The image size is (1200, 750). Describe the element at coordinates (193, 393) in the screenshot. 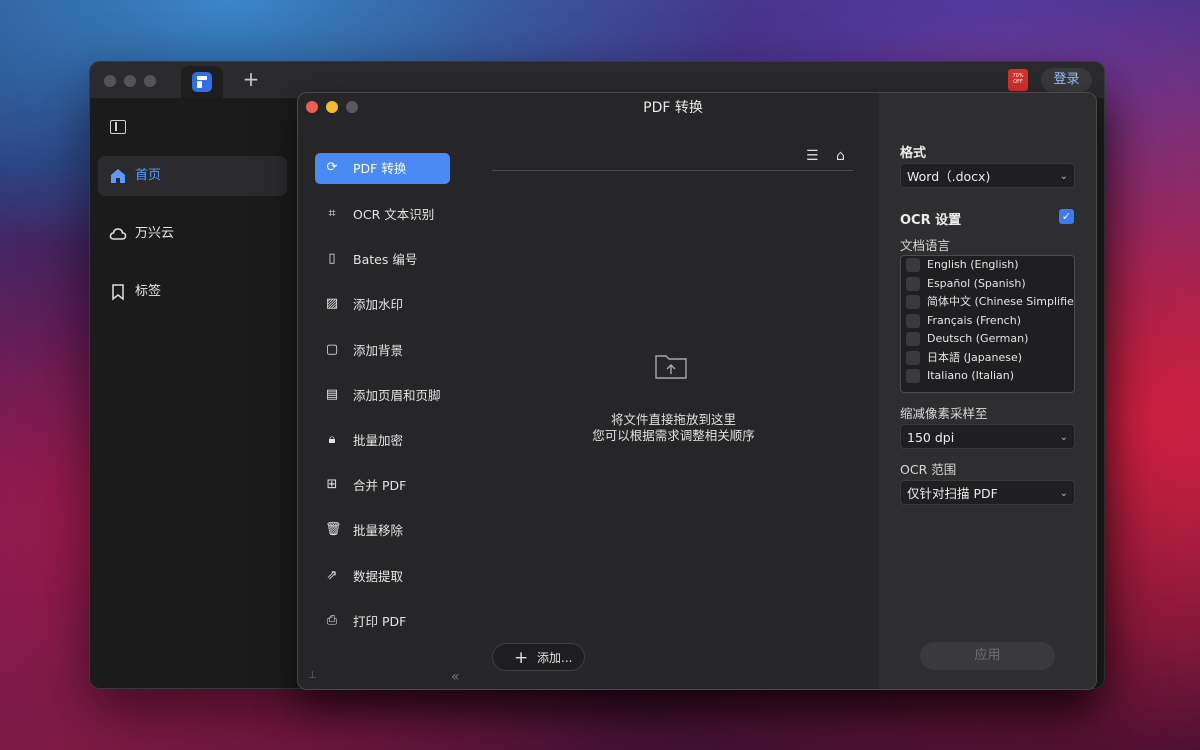

I see `app-sidebar: 首页 万兴云 标签` at that location.